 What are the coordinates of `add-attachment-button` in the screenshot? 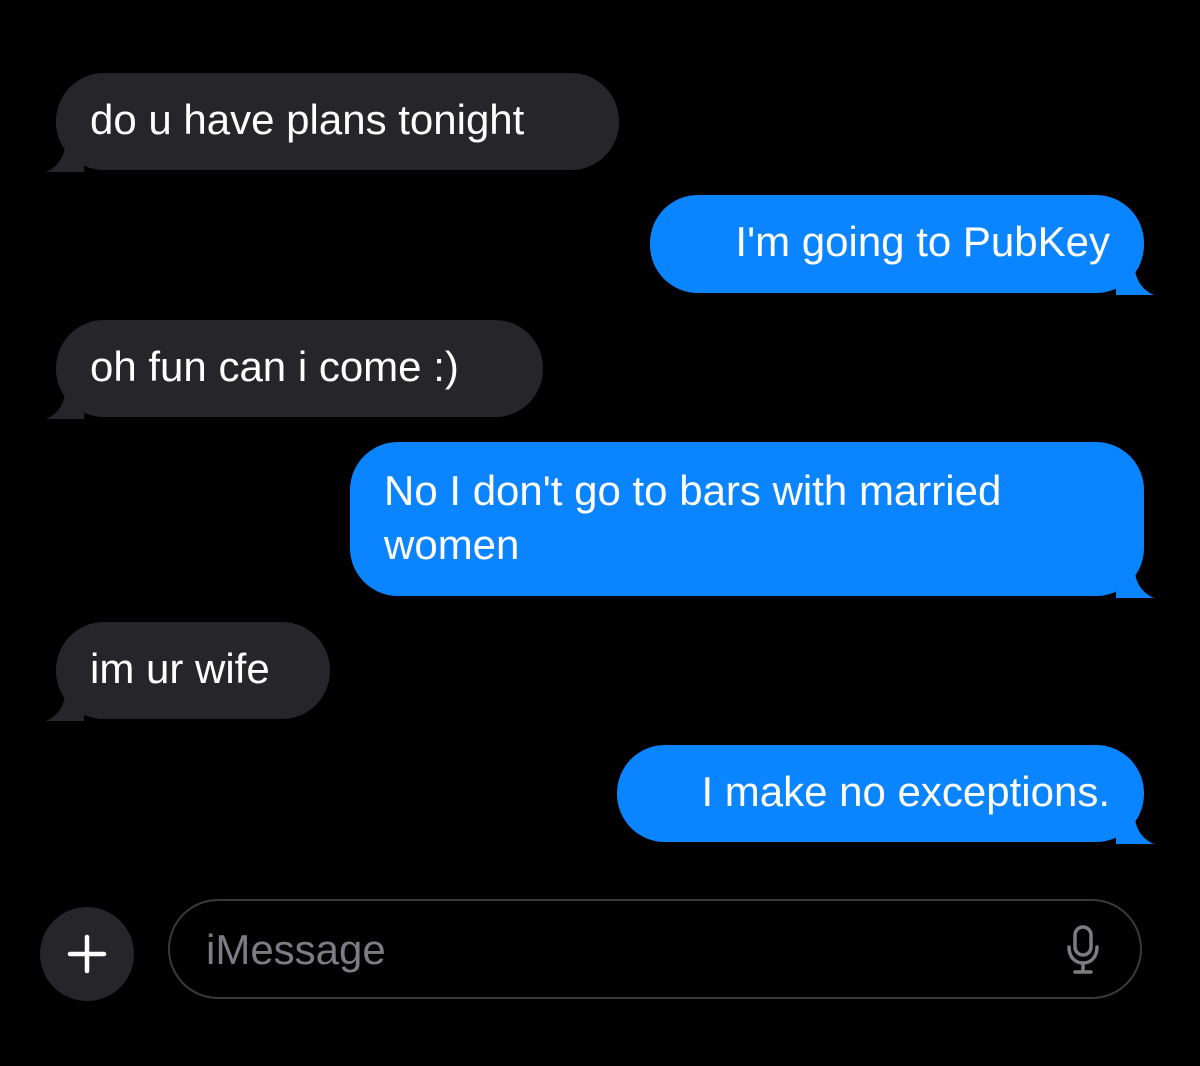 It's located at (87, 954).